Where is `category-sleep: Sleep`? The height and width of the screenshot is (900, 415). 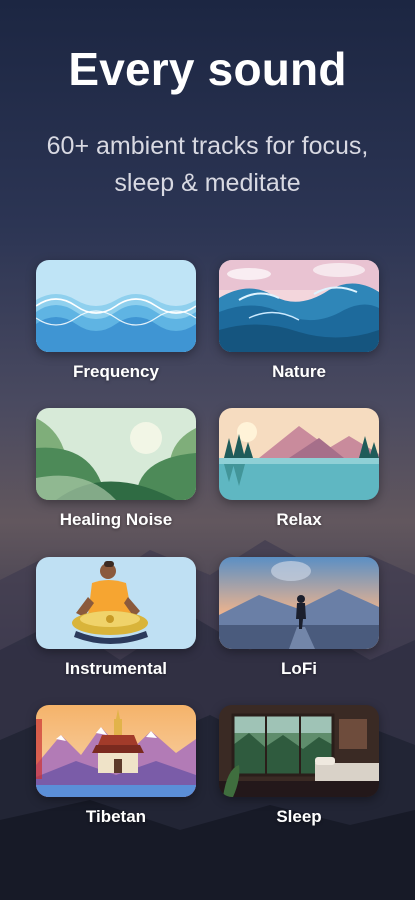
category-sleep: Sleep is located at coordinates (299, 766).